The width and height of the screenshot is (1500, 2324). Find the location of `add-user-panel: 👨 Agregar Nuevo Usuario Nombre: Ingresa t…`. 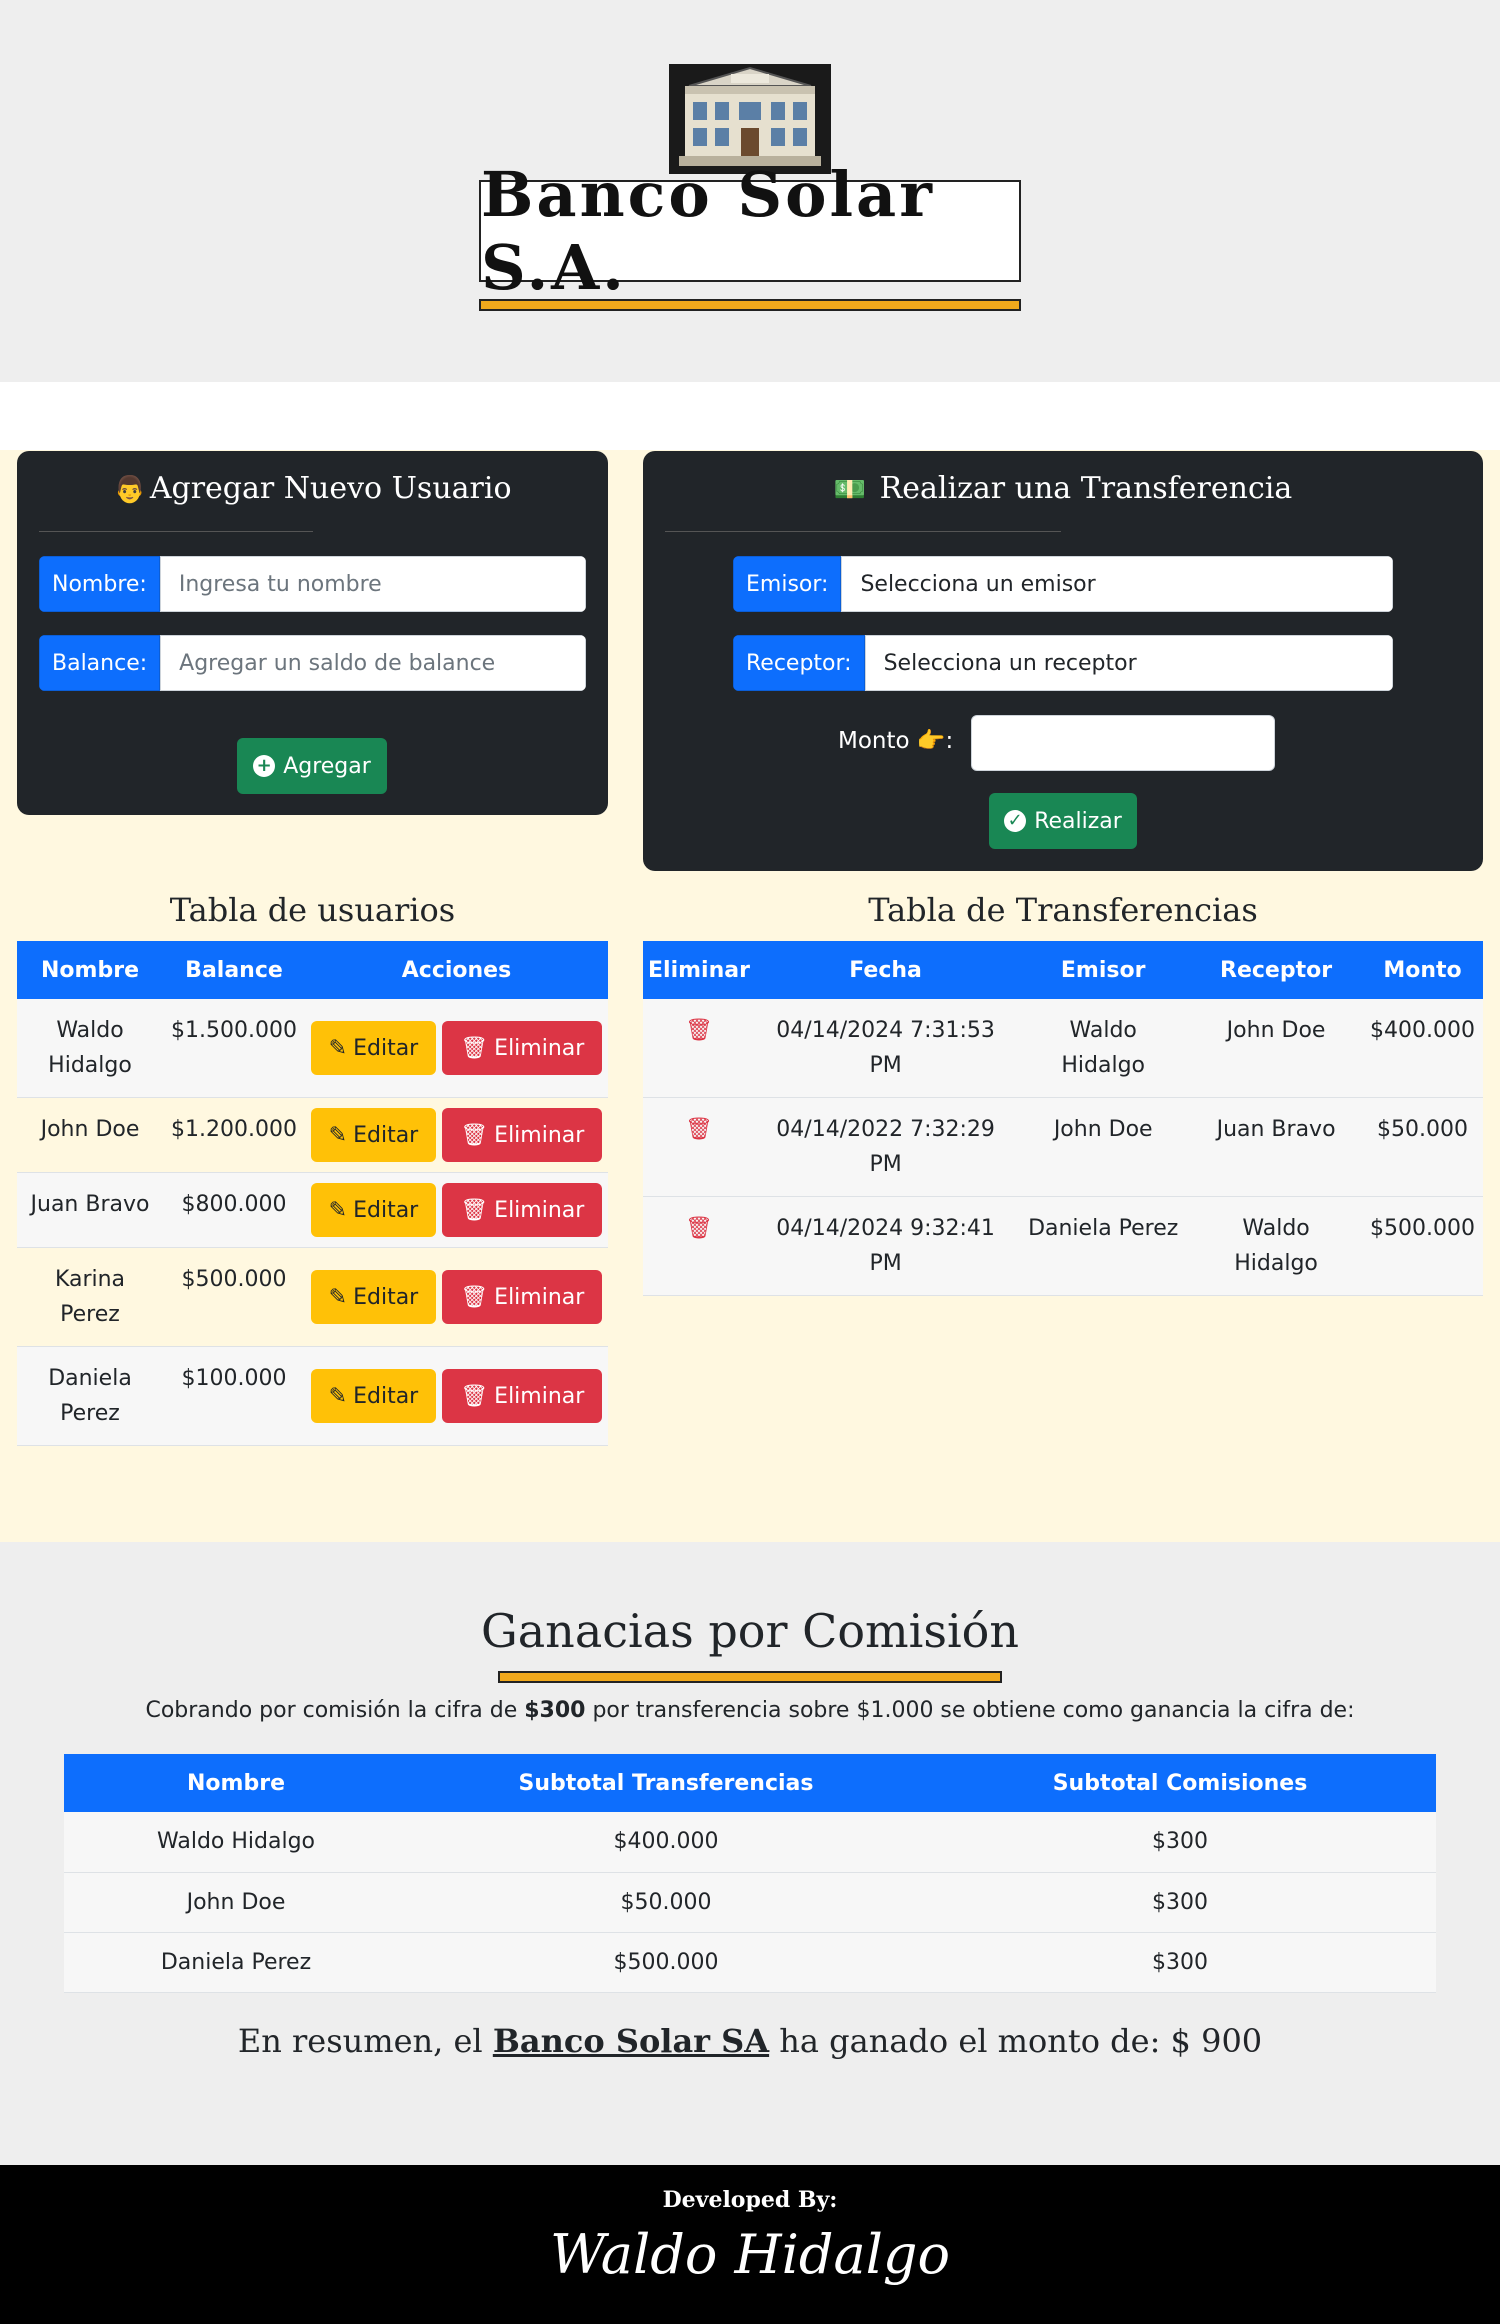

add-user-panel: 👨 Agregar Nuevo Usuario Nombre: Ingresa t… is located at coordinates (312, 633).